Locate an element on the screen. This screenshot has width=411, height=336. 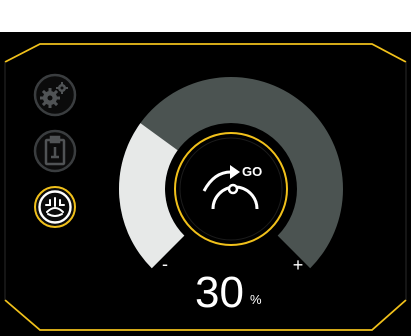
level-unit: % is located at coordinates (256, 299).